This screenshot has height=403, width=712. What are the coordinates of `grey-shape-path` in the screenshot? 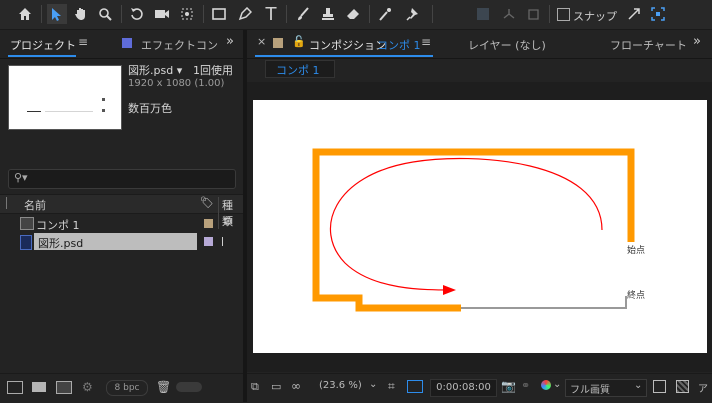 It's located at (544, 302).